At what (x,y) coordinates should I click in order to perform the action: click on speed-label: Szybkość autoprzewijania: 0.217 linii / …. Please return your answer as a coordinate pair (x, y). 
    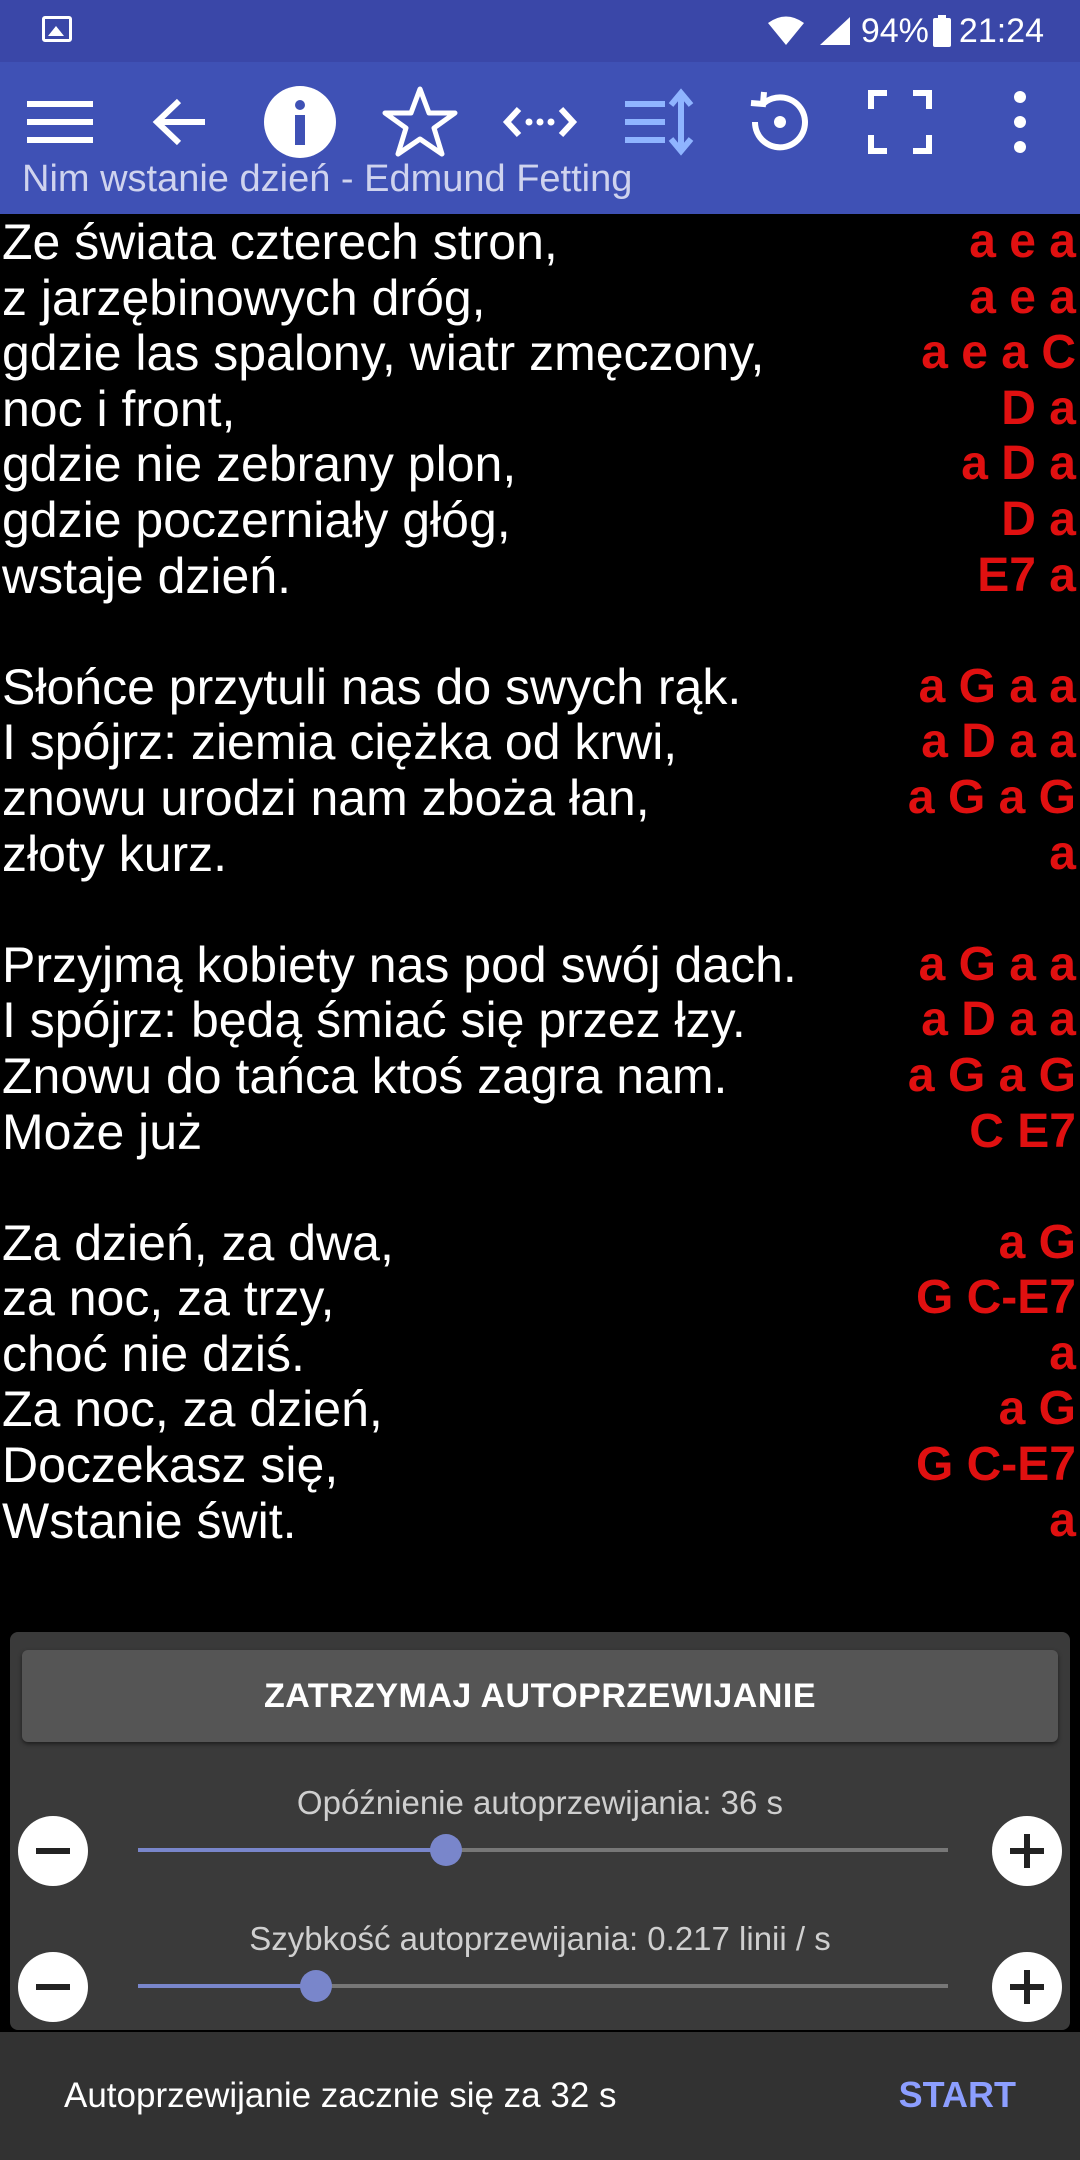
    Looking at the image, I should click on (540, 1938).